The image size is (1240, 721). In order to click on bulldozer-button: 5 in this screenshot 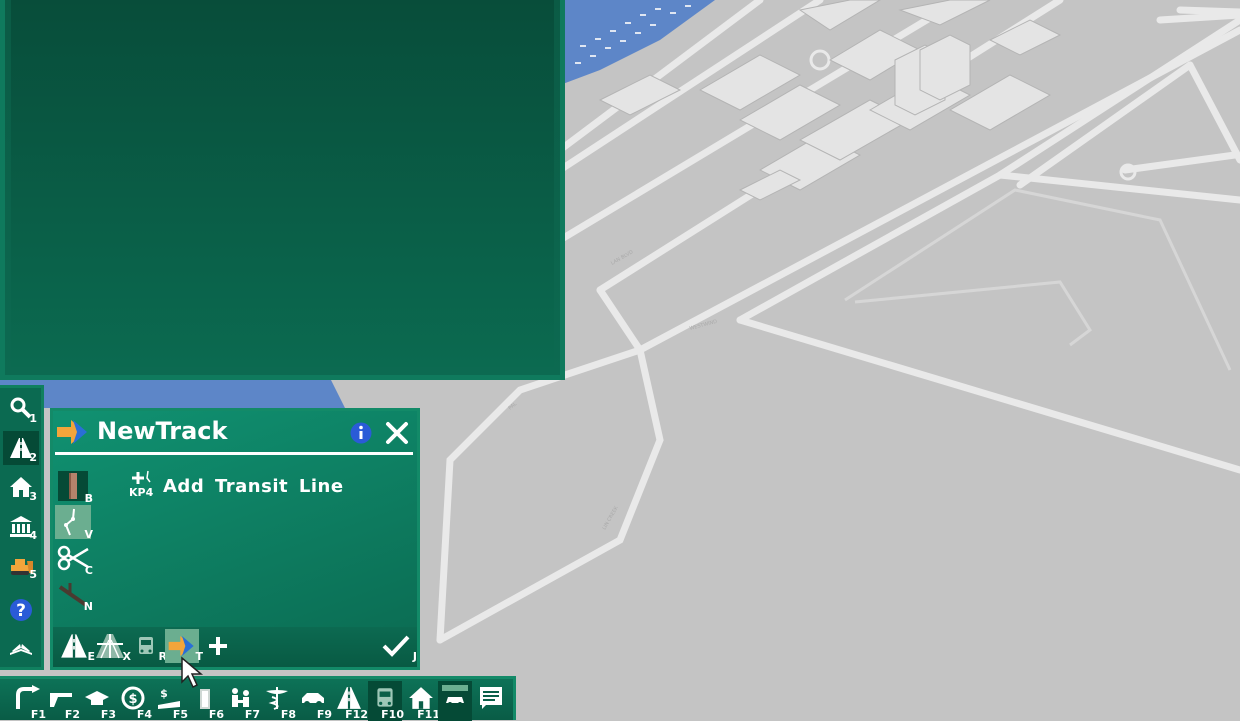, I will do `click(21, 565)`.